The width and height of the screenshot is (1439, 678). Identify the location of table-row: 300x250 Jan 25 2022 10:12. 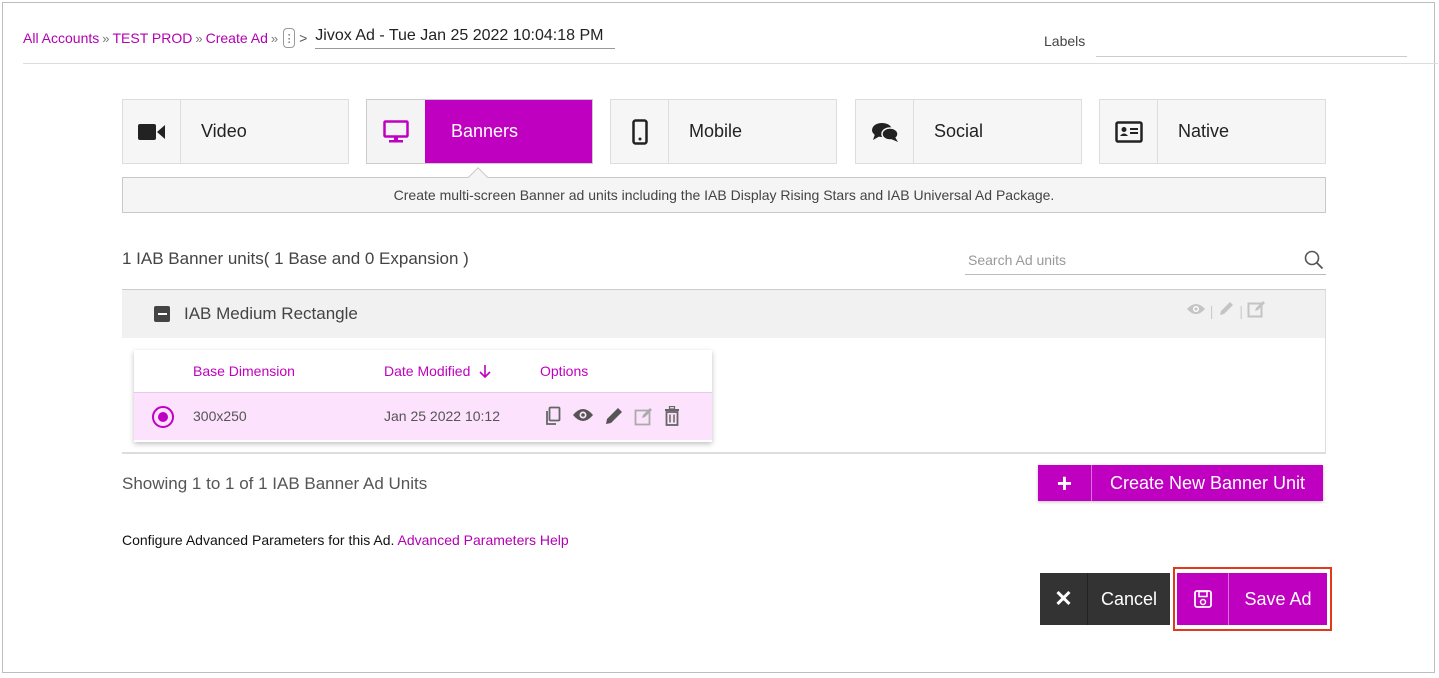
(423, 416).